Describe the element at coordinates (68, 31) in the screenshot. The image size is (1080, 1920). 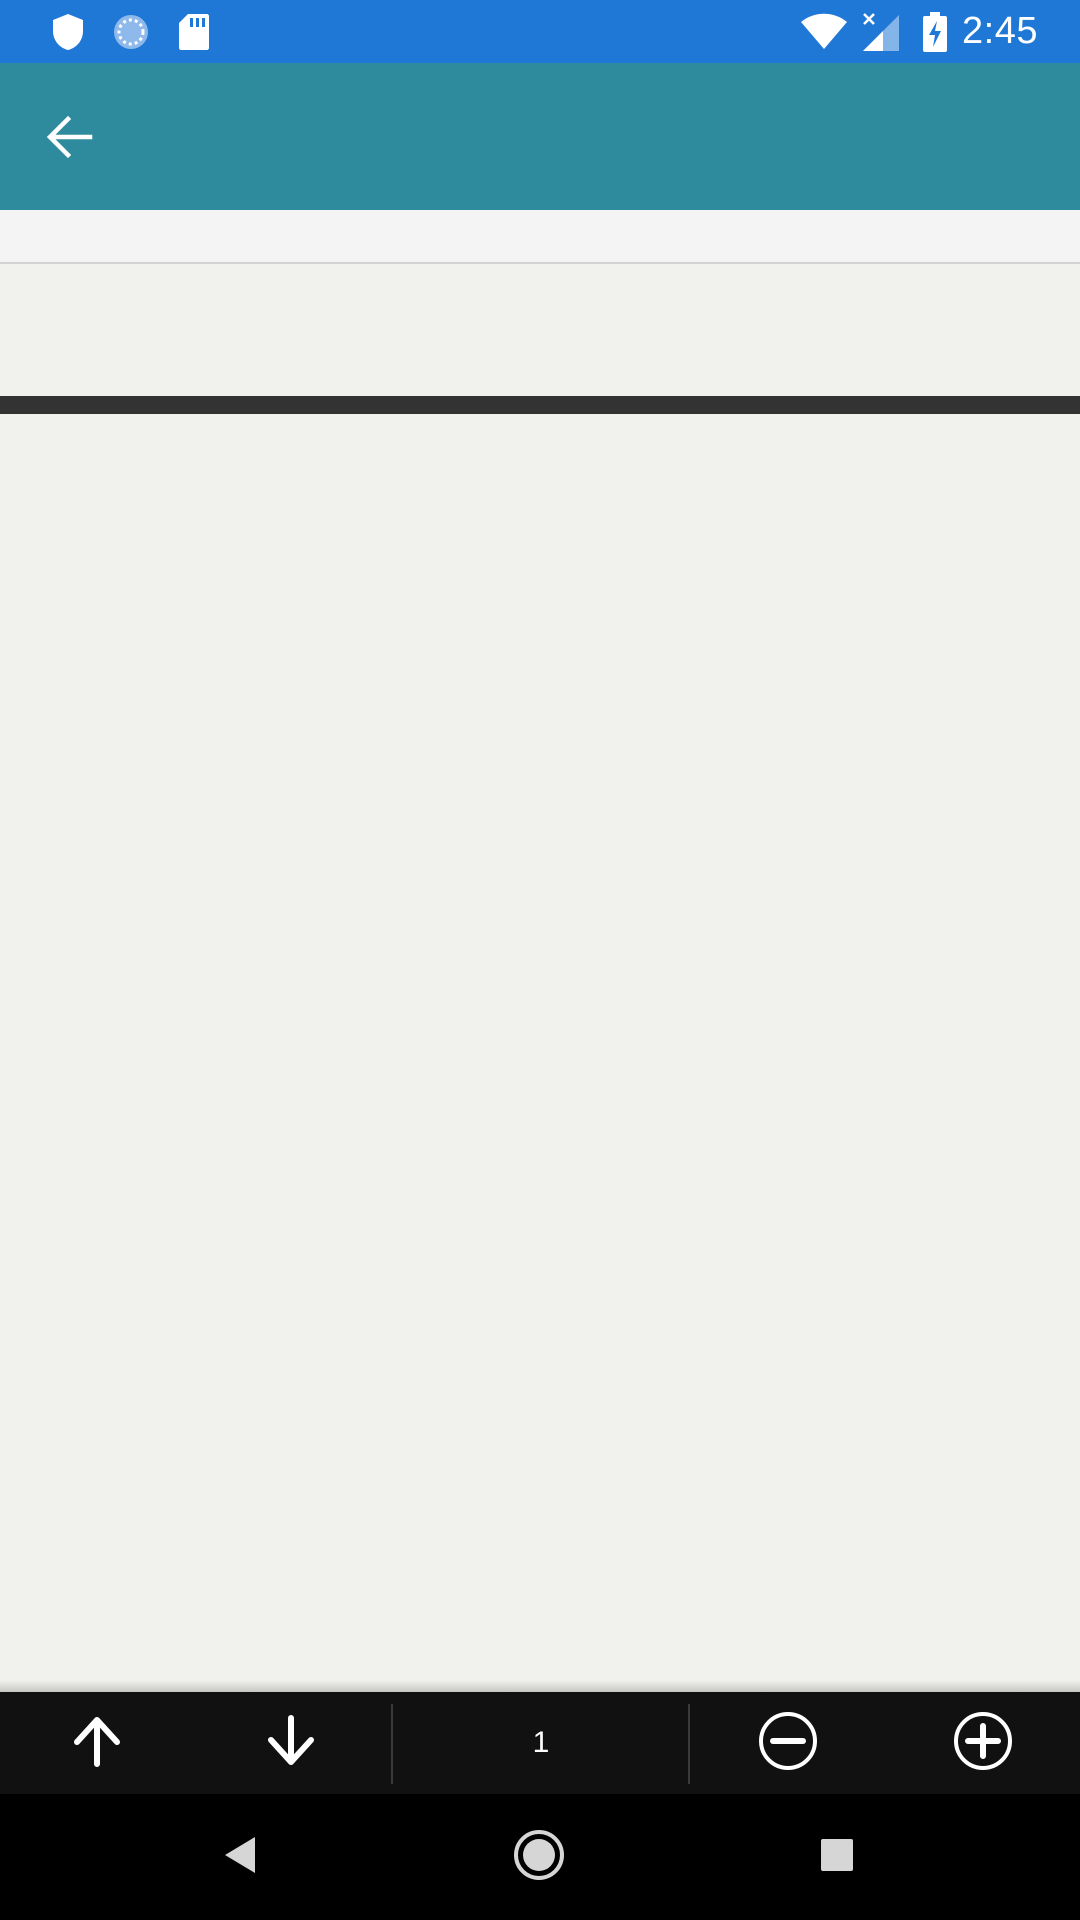
I see `shield-icon` at that location.